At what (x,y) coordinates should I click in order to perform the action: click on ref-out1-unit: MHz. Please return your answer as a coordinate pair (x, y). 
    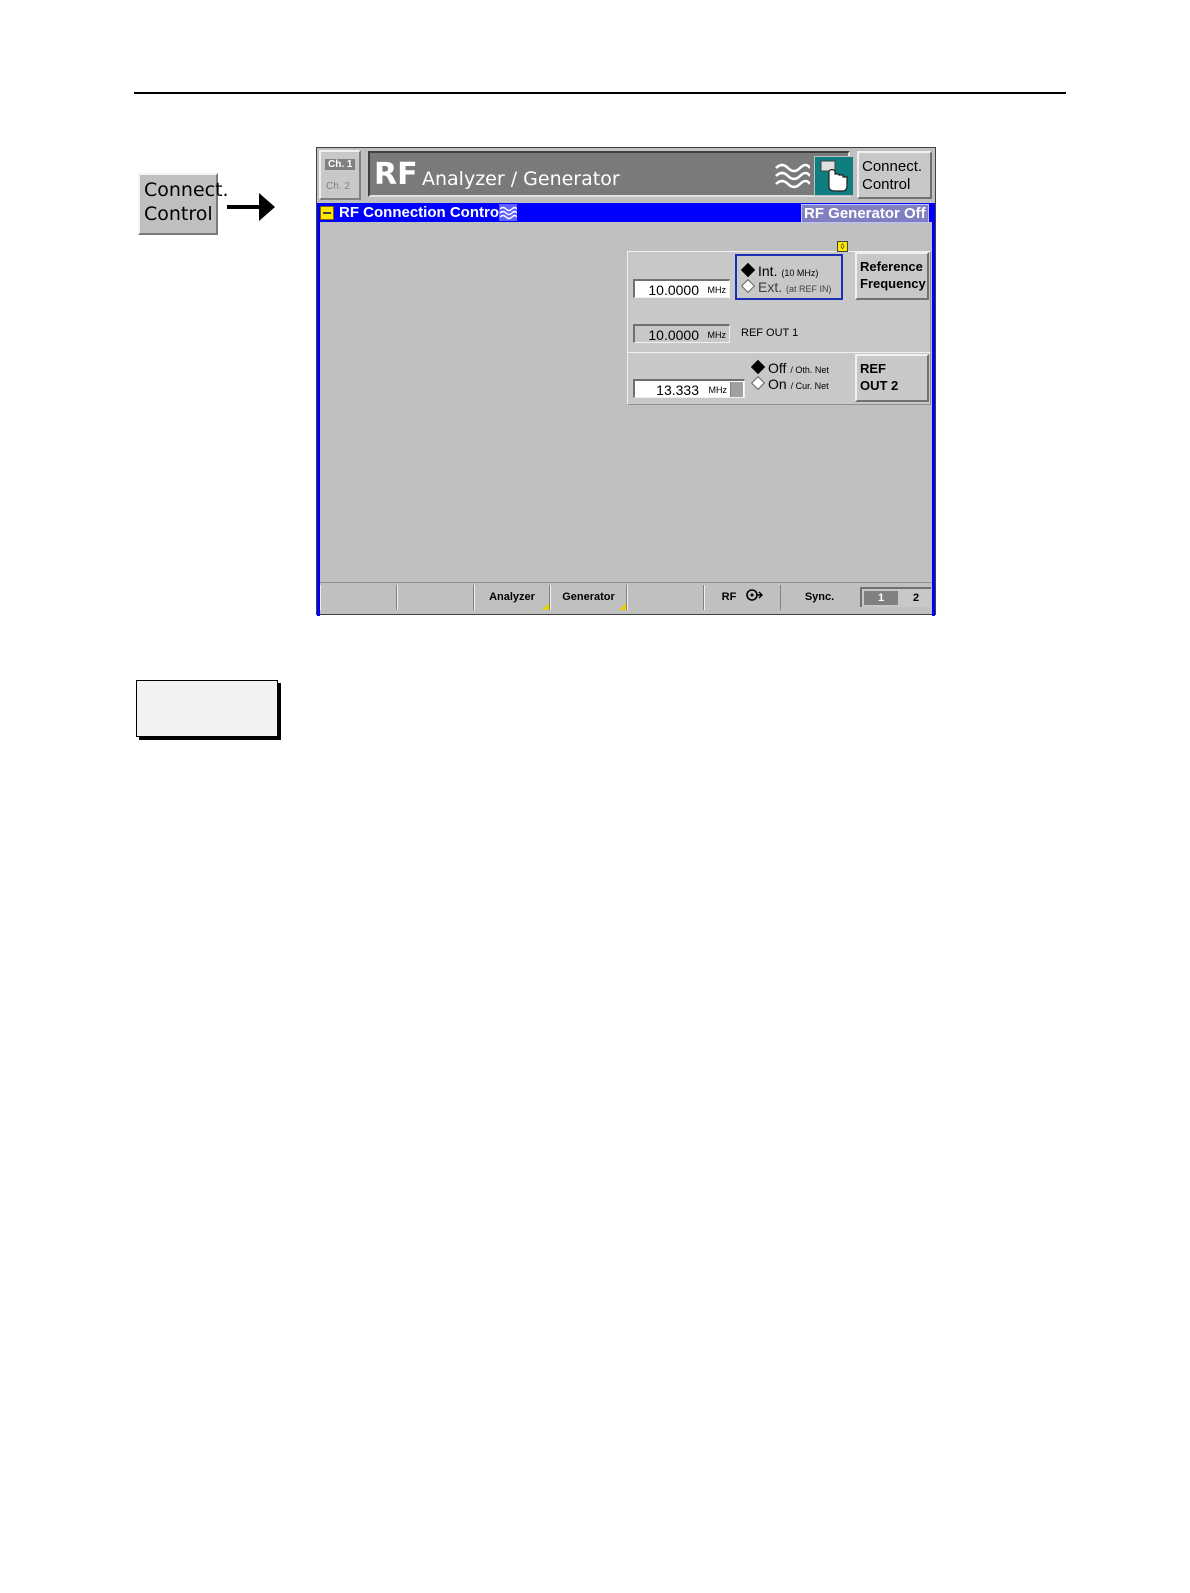
    Looking at the image, I should click on (717, 335).